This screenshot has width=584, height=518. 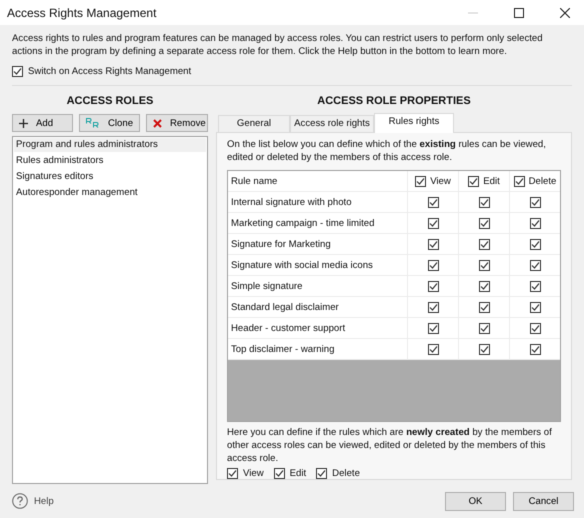 What do you see at coordinates (81, 13) in the screenshot?
I see `window-title: Access Rights Management` at bounding box center [81, 13].